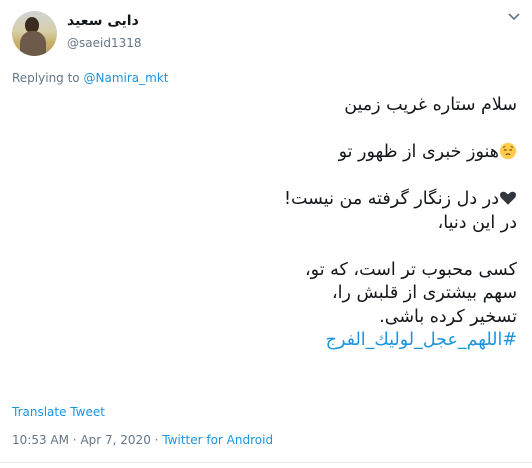 This screenshot has height=468, width=532. I want to click on tweet-line: در دل زنگار گرفته من نیست!, so click(267, 200).